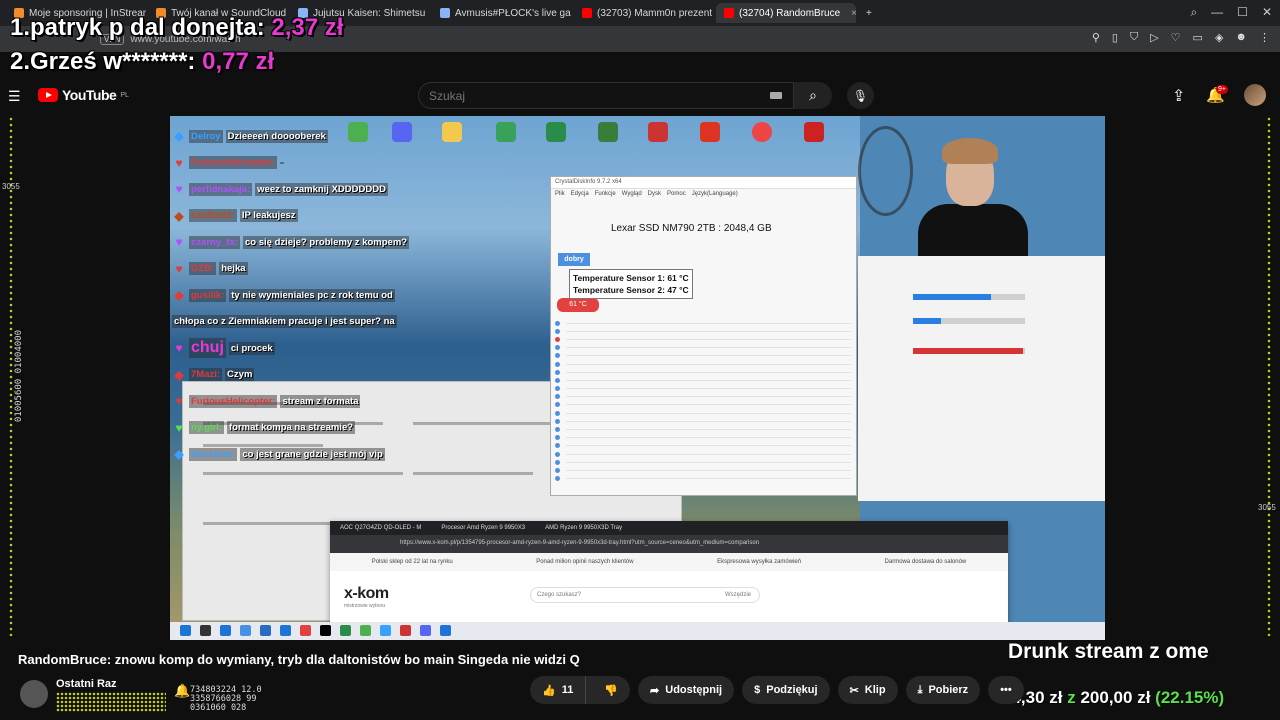 The image size is (1280, 720). I want to click on app-icon, so click(710, 132).